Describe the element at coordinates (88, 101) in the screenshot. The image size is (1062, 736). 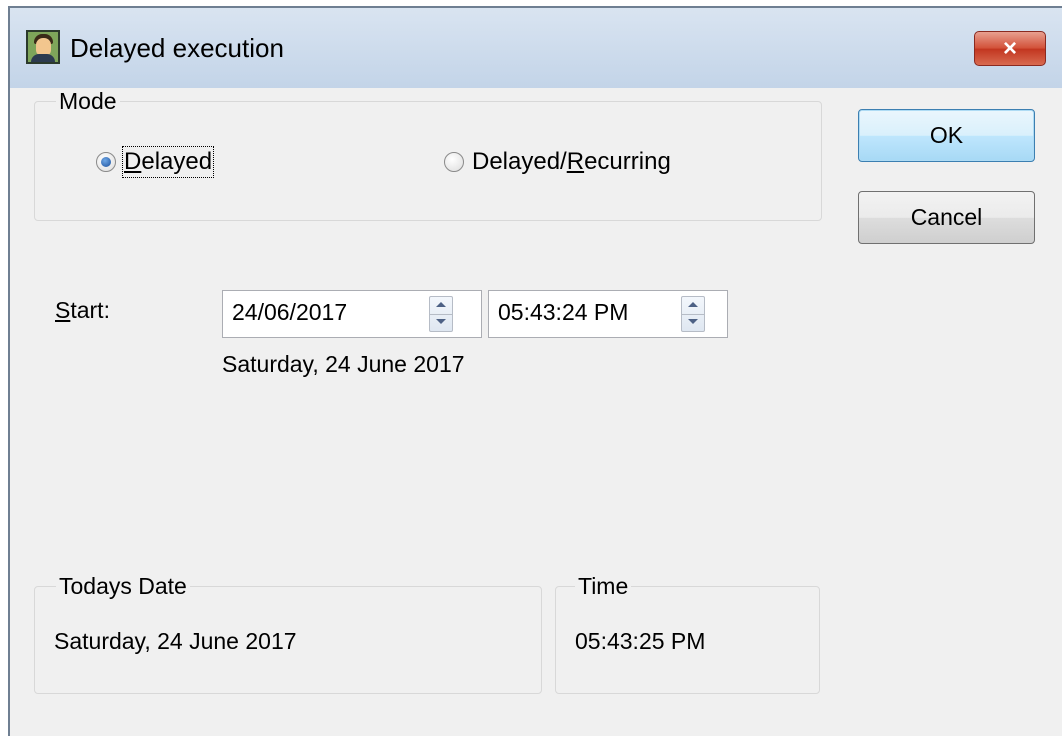
I see `mode-group-label: Mode` at that location.